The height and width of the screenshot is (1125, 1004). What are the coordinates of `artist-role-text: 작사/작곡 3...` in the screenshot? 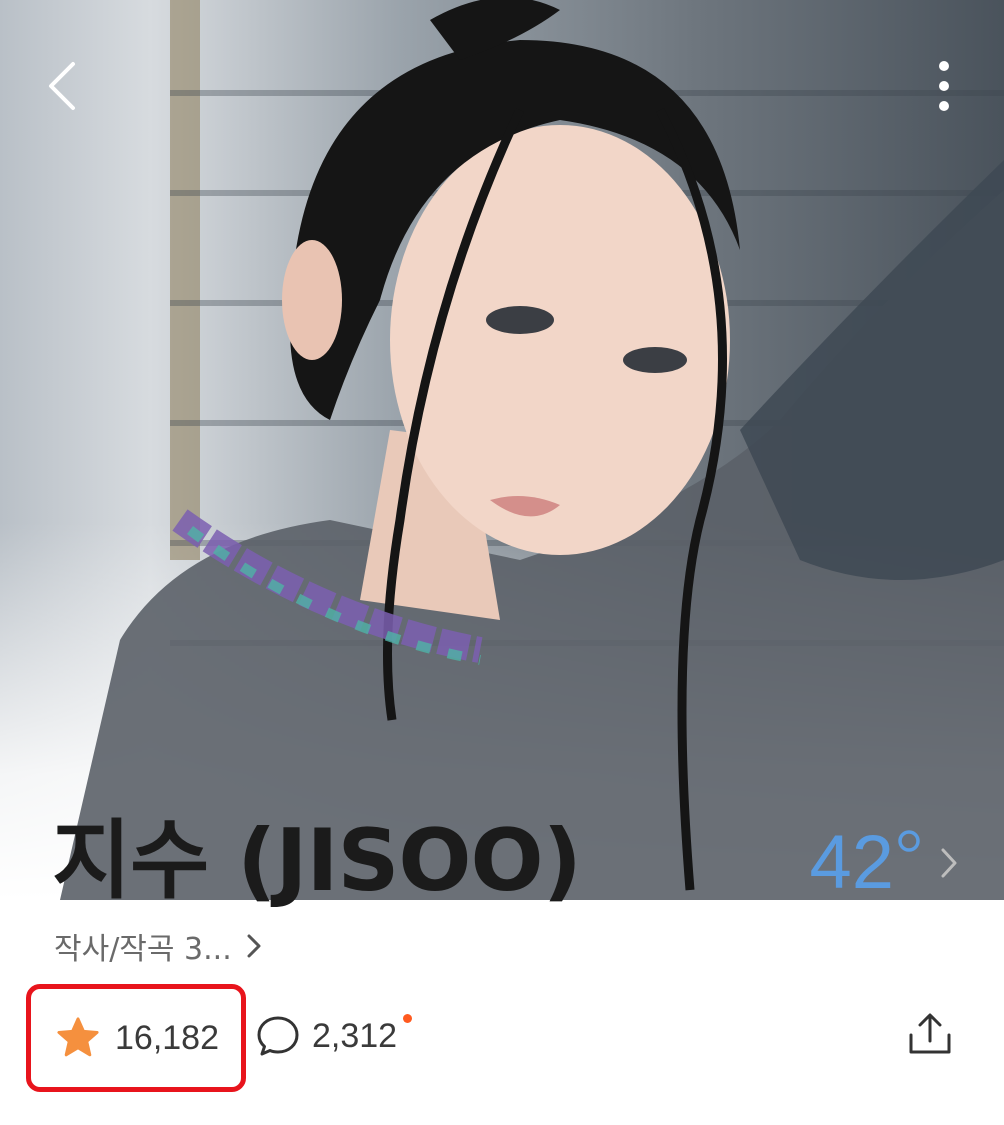 It's located at (143, 949).